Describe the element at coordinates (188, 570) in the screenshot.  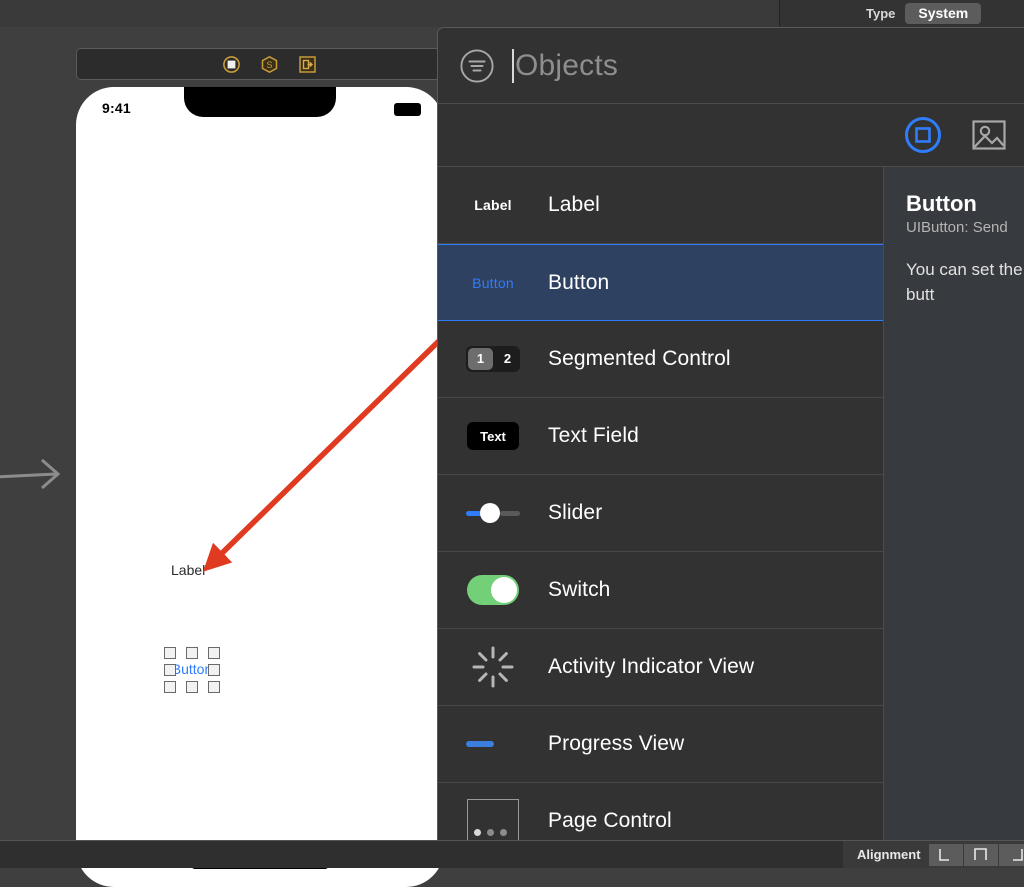
I see `canvas-label-element: Label` at that location.